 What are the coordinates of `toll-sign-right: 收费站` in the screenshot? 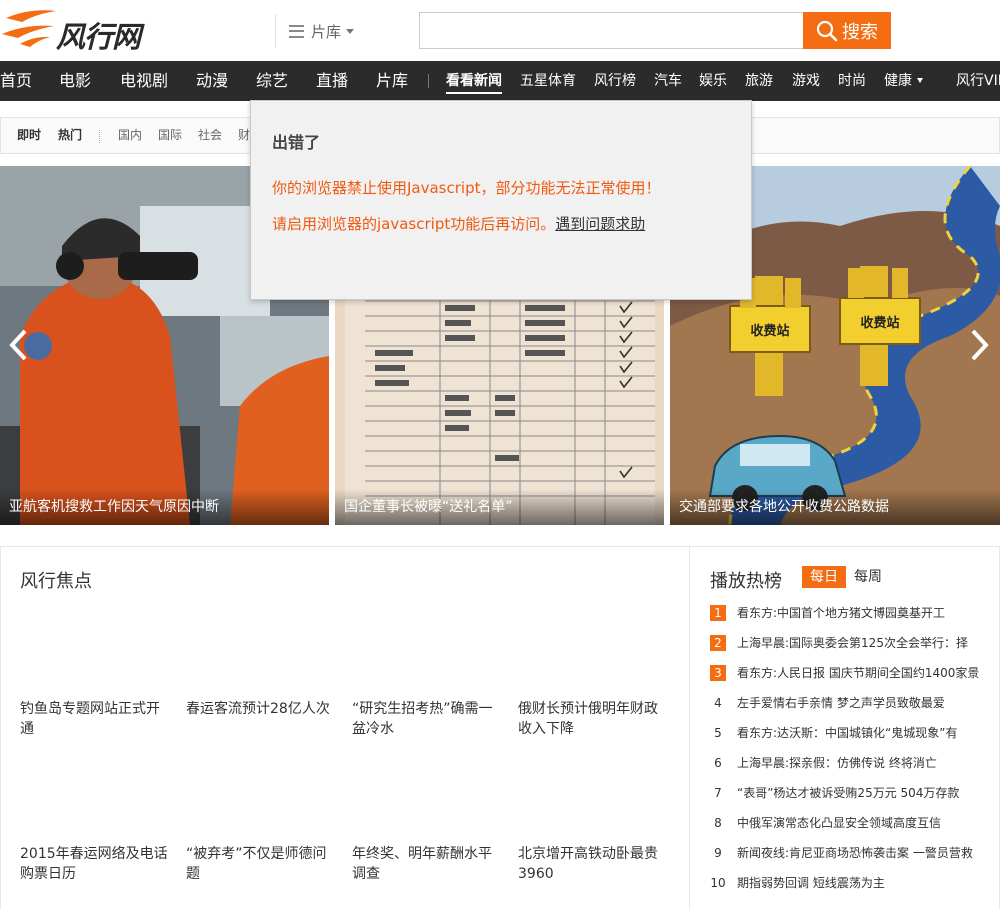 It's located at (879, 323).